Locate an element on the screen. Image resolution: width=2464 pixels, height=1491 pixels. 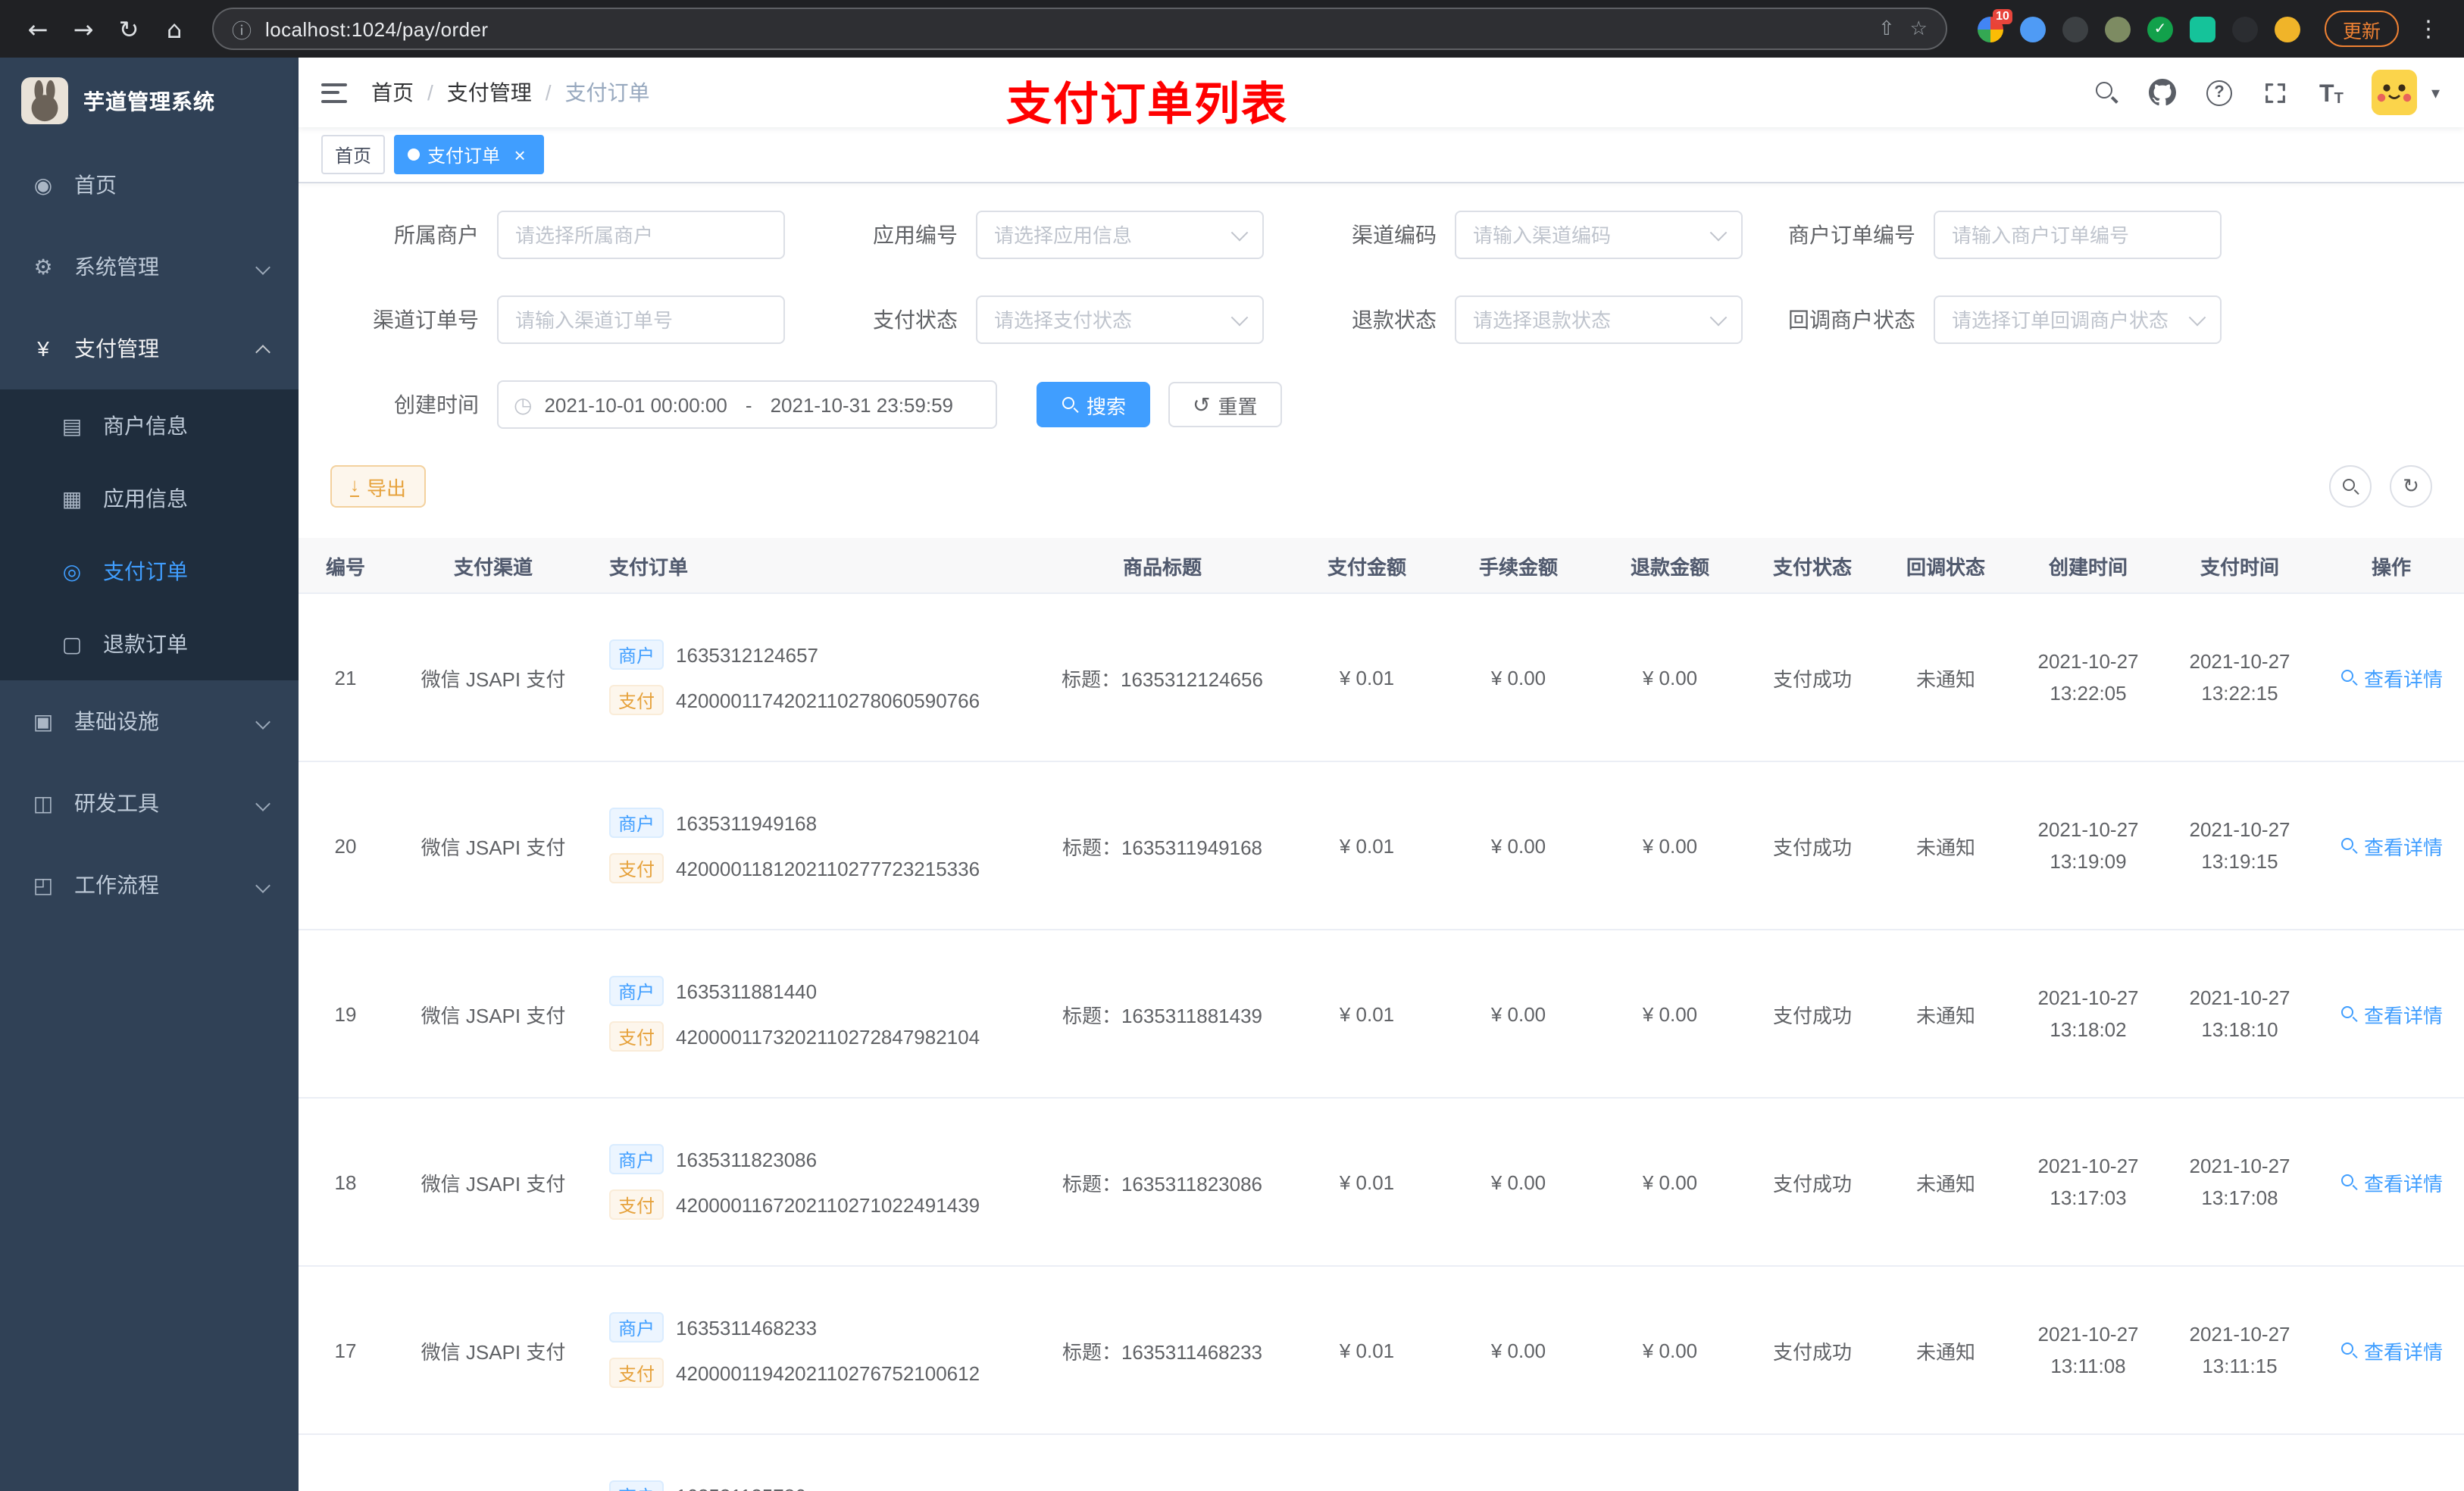
app-select is located at coordinates (1120, 235).